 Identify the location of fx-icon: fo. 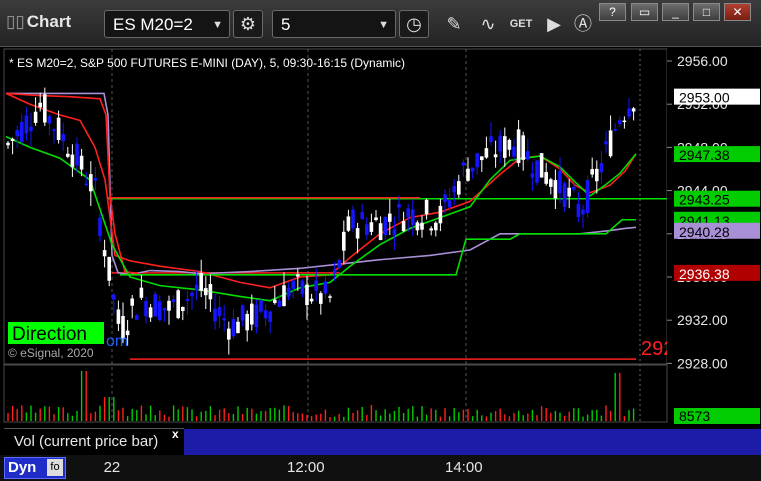
(55, 467).